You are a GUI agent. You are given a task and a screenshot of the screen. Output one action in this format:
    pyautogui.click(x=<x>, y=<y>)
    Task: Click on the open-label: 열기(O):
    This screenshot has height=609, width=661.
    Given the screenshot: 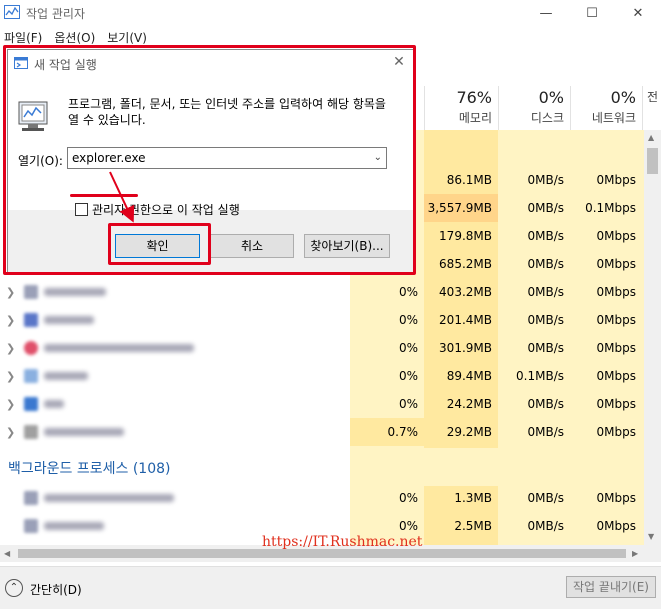 What is the action you would take?
    pyautogui.click(x=40, y=161)
    